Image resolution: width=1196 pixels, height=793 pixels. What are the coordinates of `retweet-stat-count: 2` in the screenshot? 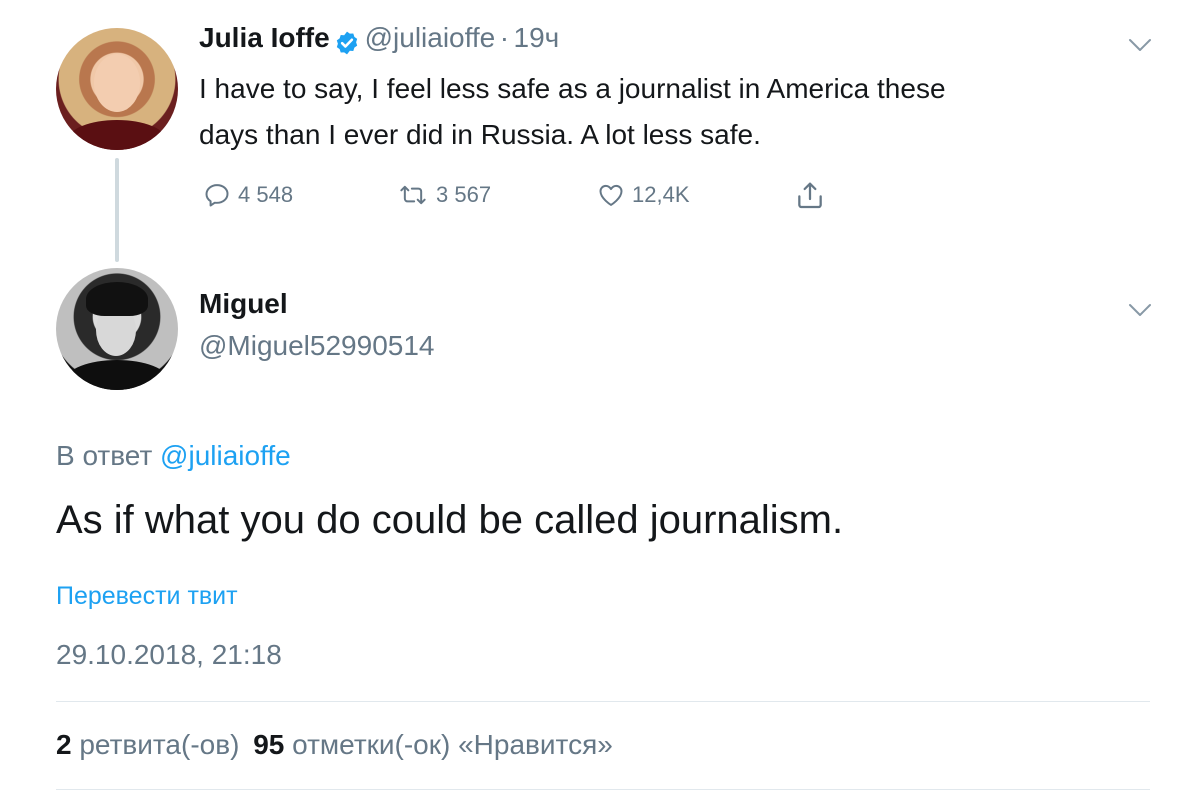 It's located at (64, 744).